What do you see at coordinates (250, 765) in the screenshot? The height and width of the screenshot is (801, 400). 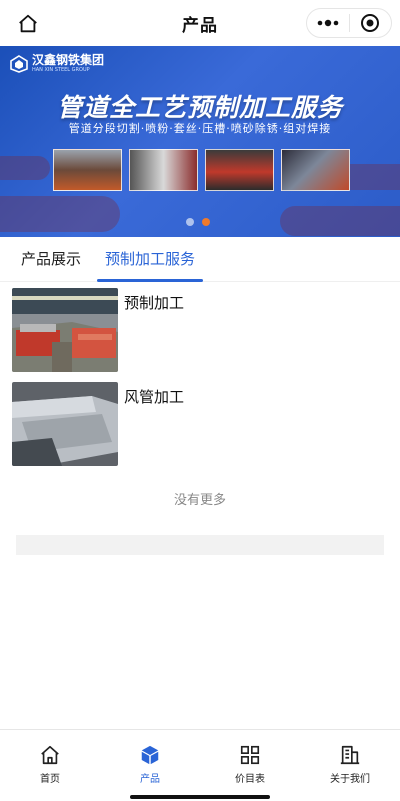 I see `tabbar-item-pricelist: 价目表` at bounding box center [250, 765].